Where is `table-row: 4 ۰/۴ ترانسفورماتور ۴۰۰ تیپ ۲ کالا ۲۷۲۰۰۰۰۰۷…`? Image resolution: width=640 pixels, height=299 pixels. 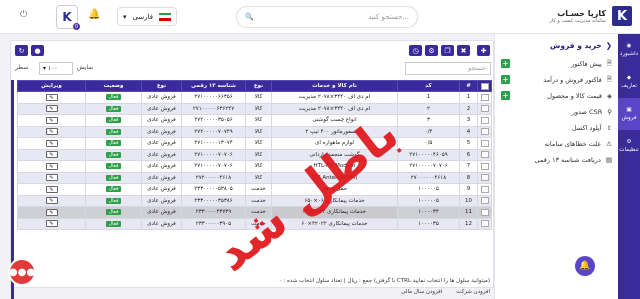
table-row: 4 ۰/۴ ترانسفورماتور ۴۰۰ تیپ ۲ کالا ۲۷۲۰۰۰۰۰۷… is located at coordinates (254, 131).